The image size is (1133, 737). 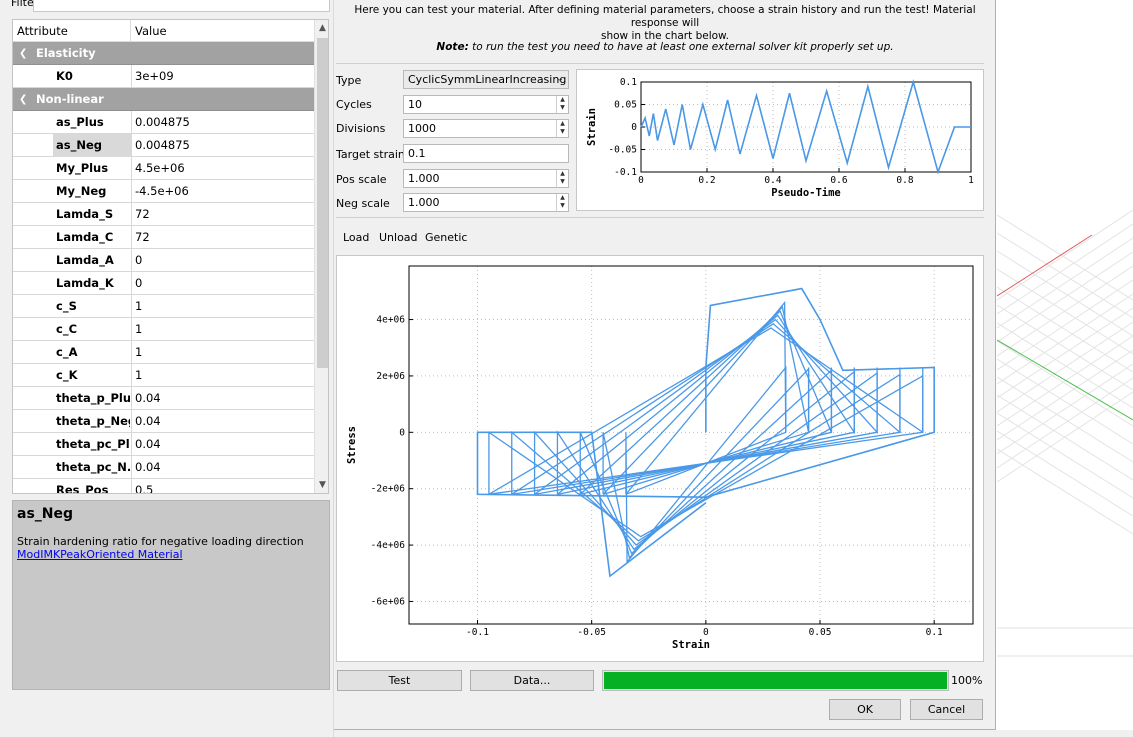 I want to click on tree-row: c_C 1, so click(x=163, y=329).